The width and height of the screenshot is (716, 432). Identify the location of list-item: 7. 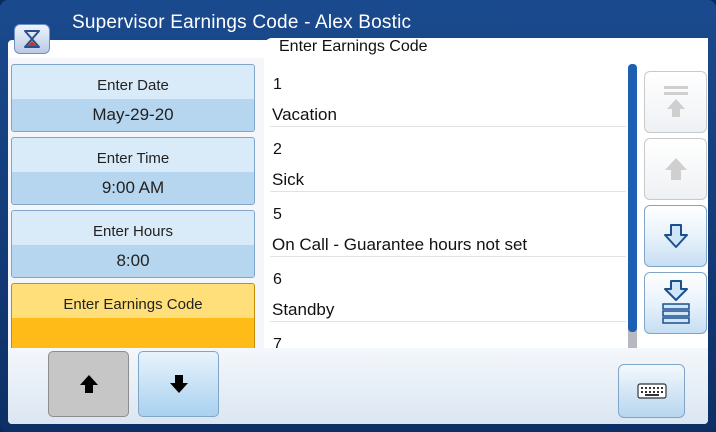
(448, 335).